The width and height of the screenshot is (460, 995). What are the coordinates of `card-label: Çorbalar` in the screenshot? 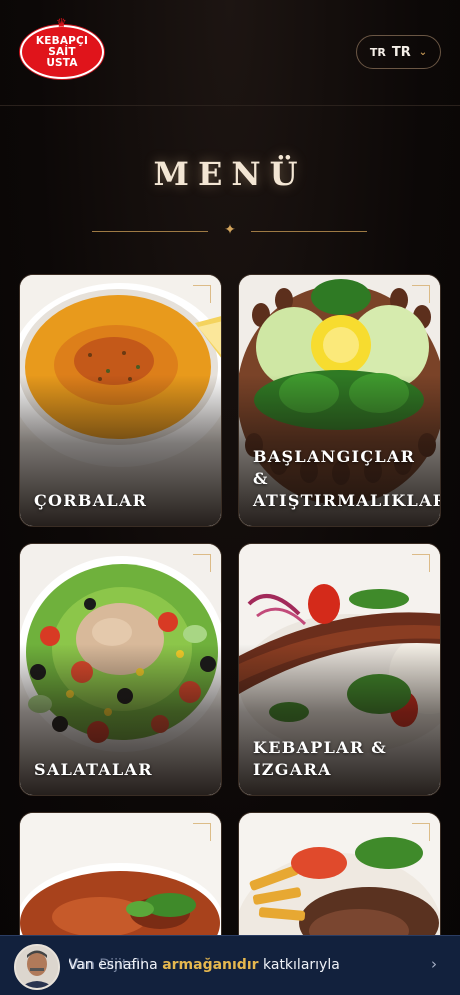 It's located at (91, 500).